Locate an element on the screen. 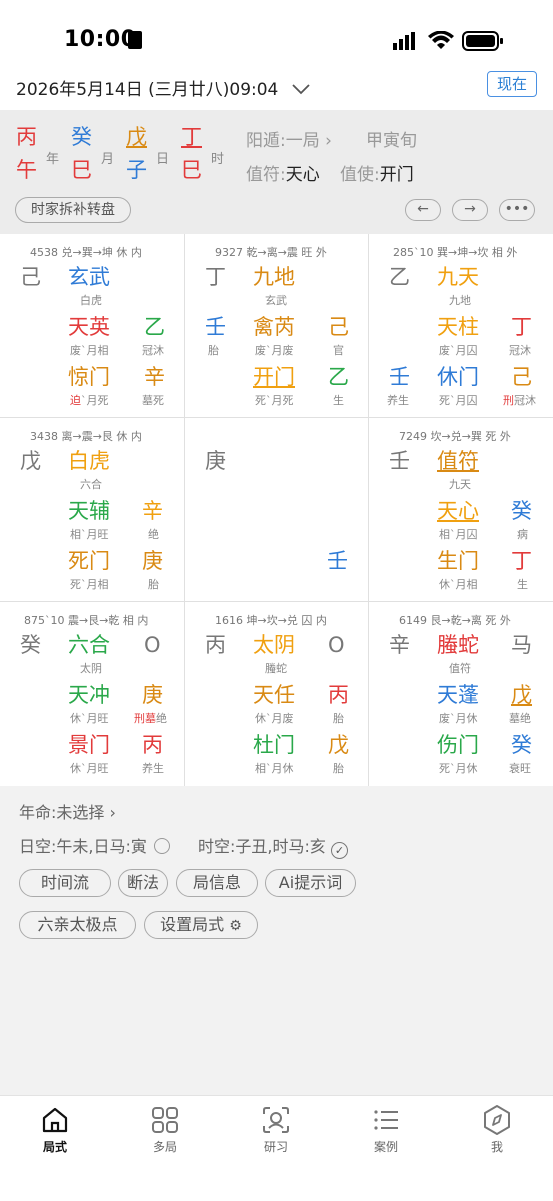  dun-info: 阳遁:一局 › is located at coordinates (289, 138).